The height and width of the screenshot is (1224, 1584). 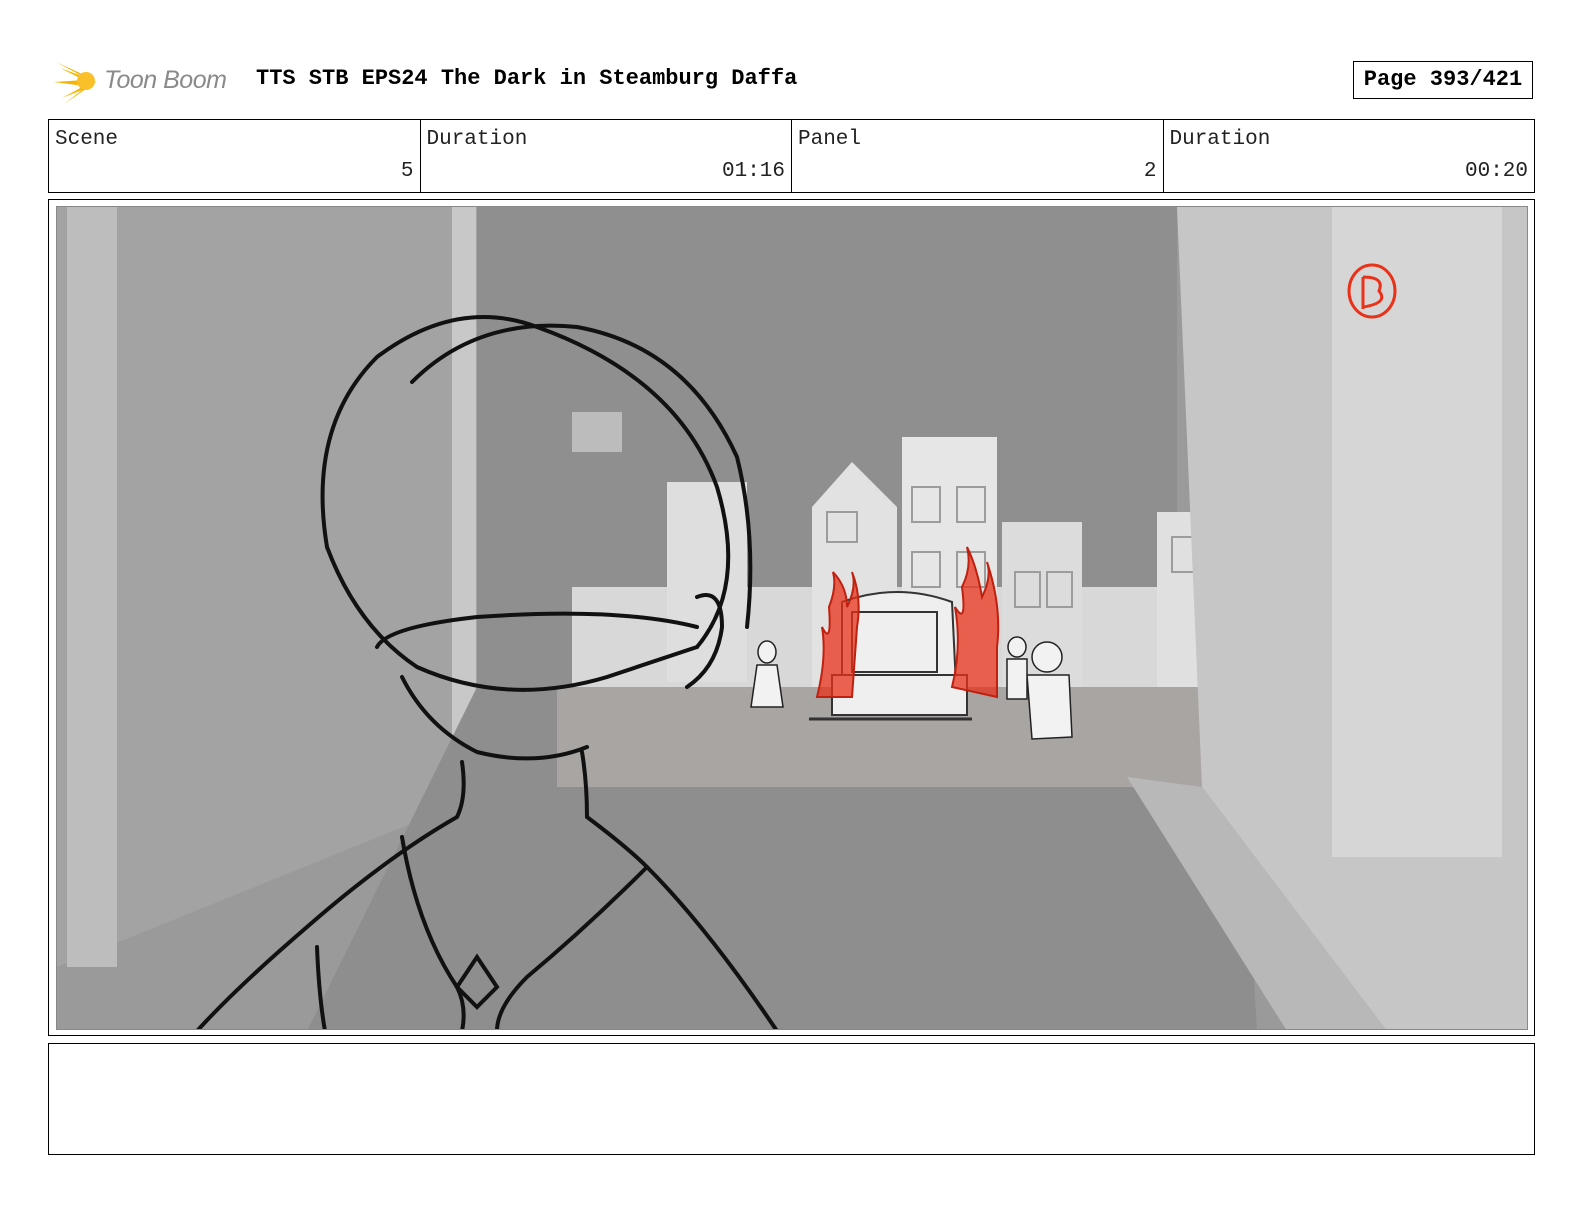 What do you see at coordinates (978, 156) in the screenshot?
I see `panel-cell: Panel 2` at bounding box center [978, 156].